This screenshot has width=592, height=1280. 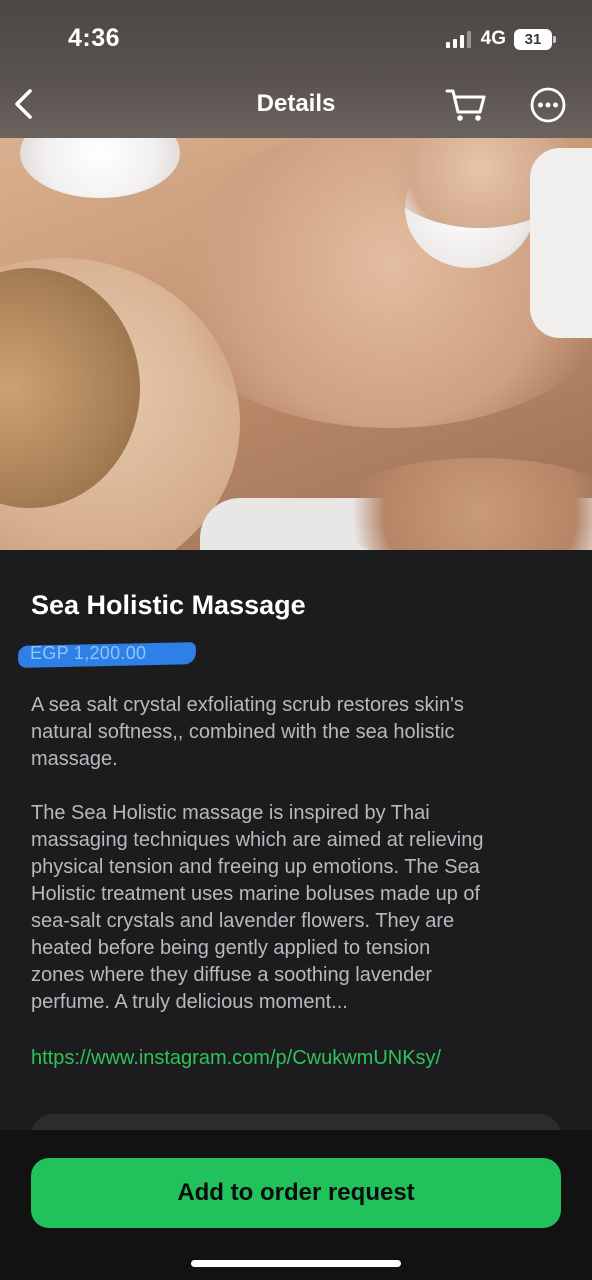 I want to click on more-circle-icon, so click(x=548, y=105).